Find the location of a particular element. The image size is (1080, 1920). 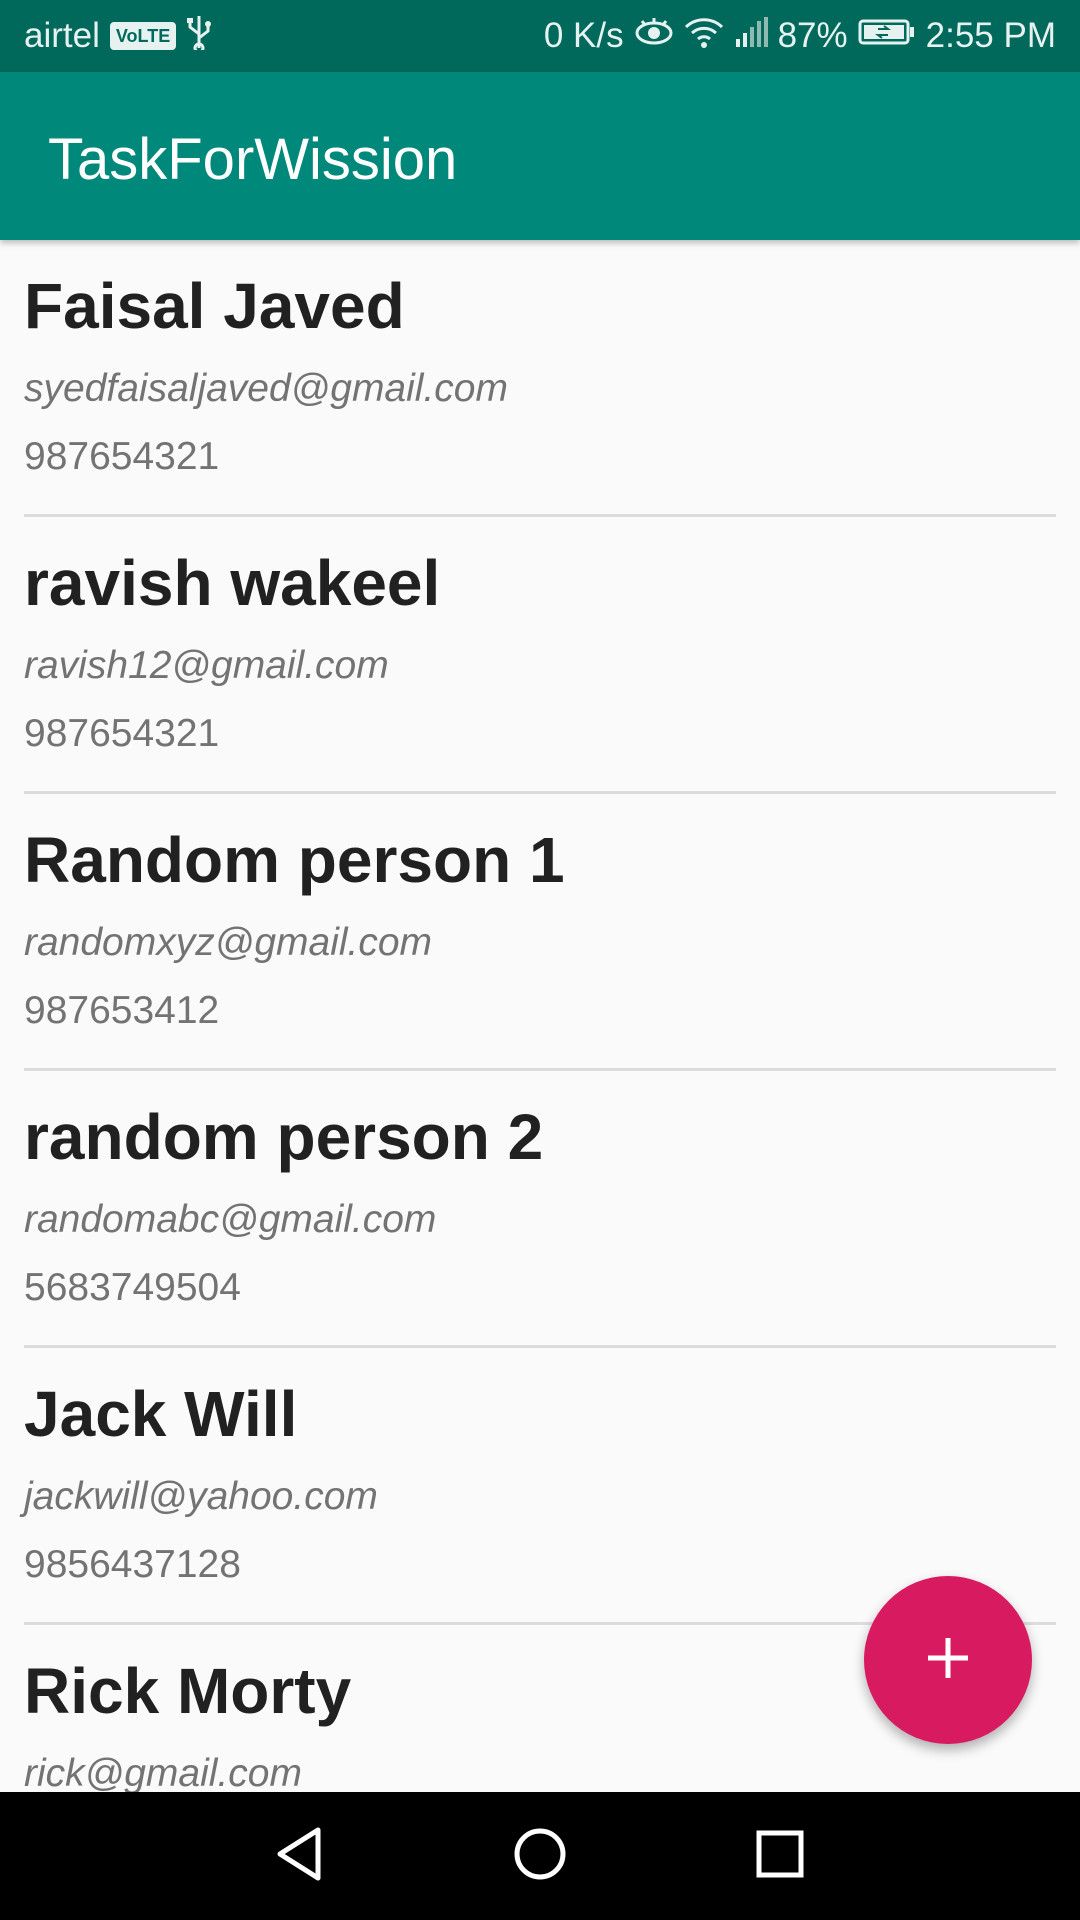

volte-icon: VoLTE is located at coordinates (143, 36).